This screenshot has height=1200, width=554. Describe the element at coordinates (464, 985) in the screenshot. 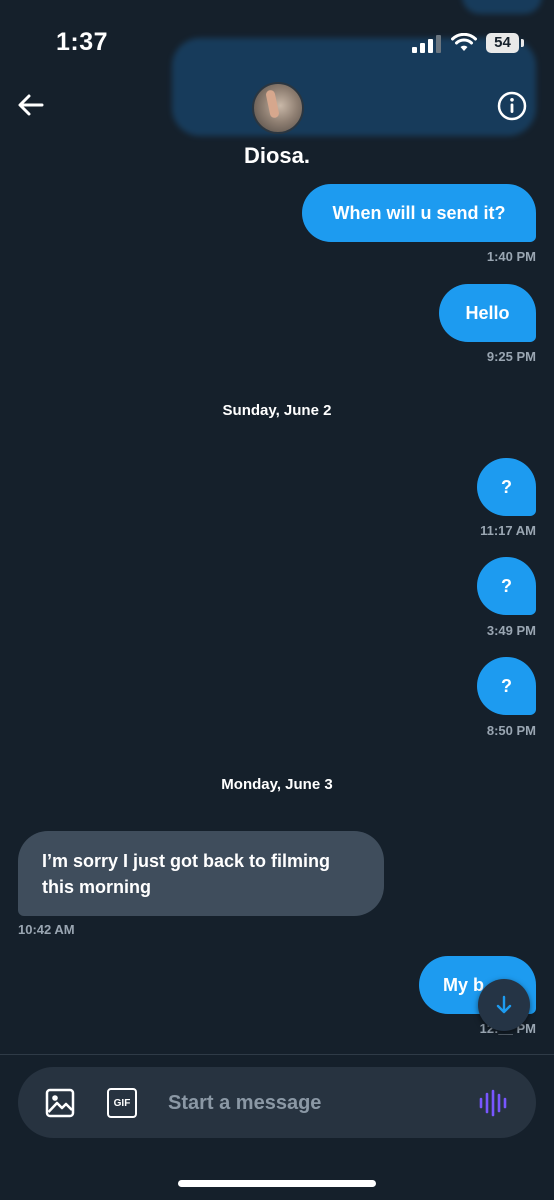

I see `message-text: My b` at that location.